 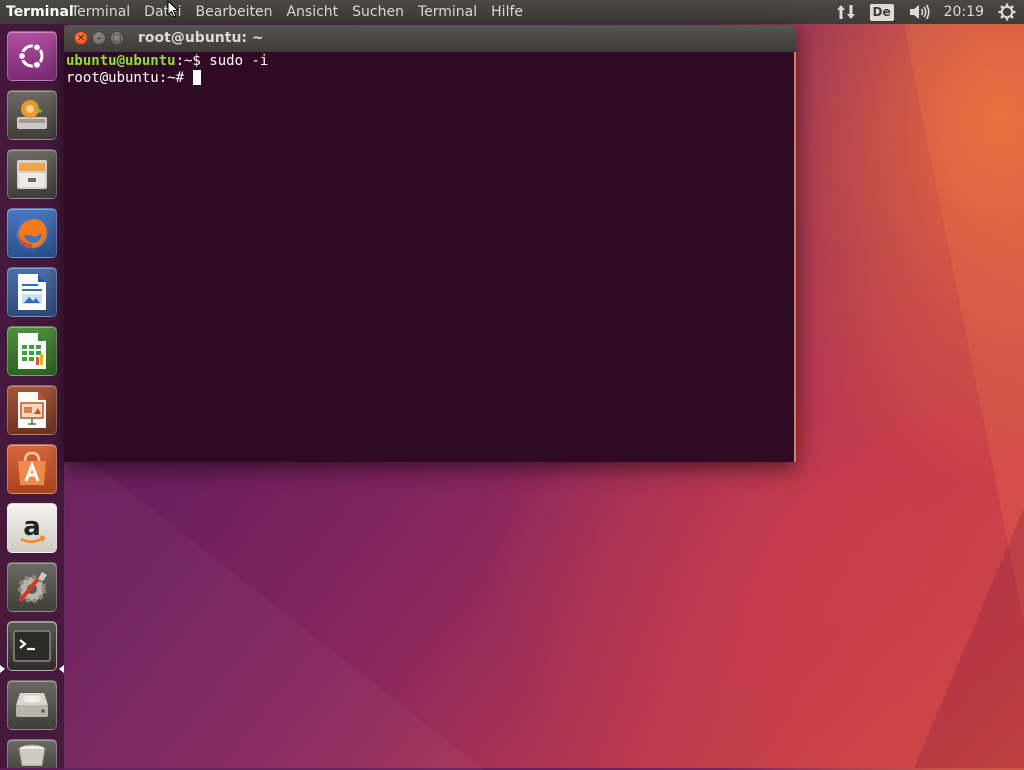 What do you see at coordinates (234, 61) in the screenshot?
I see `command-text: sudo -i` at bounding box center [234, 61].